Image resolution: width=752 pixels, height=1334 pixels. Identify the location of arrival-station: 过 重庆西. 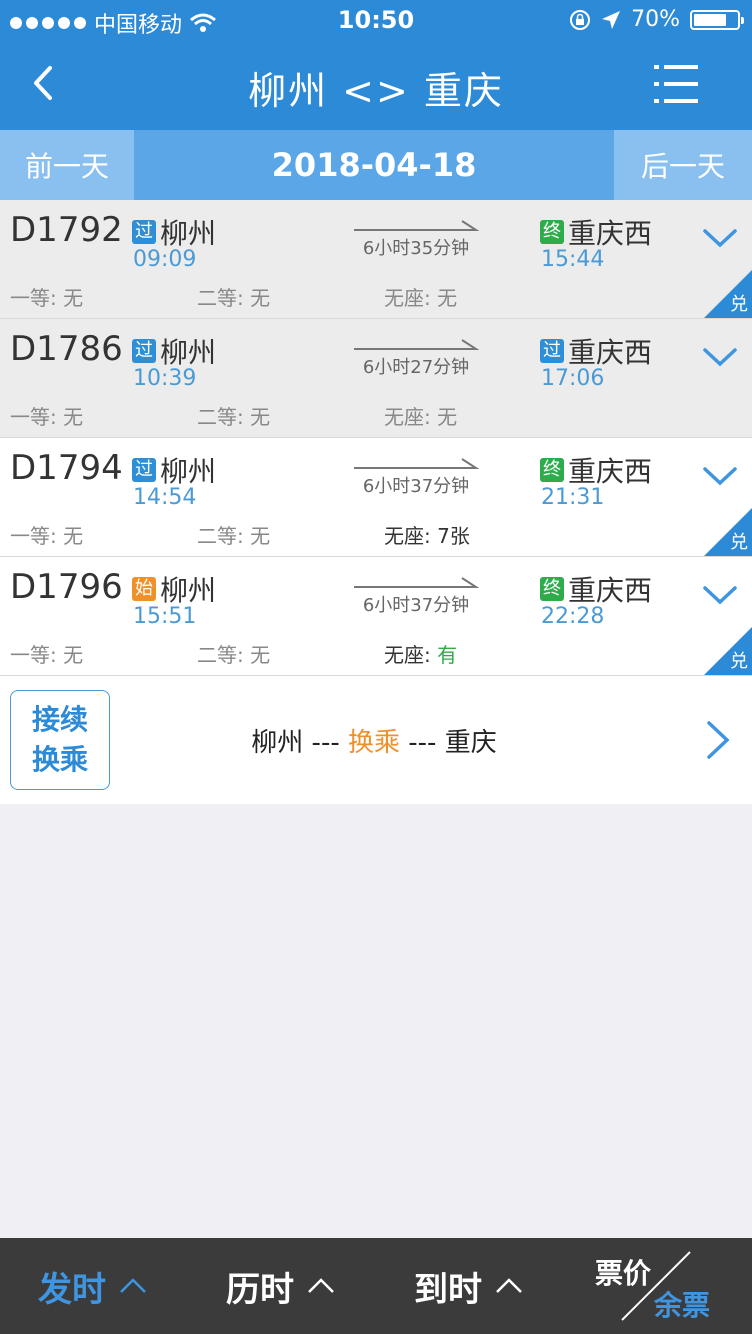
(596, 351).